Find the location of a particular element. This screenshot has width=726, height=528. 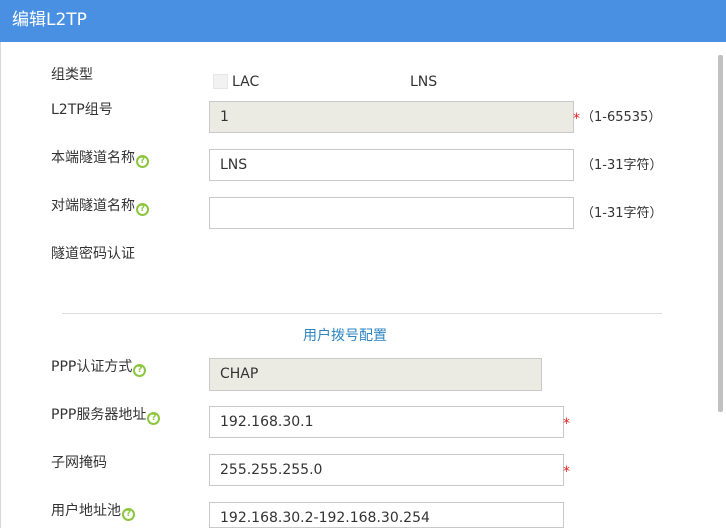

local-tunnel-name-hint: （1-31字符） is located at coordinates (622, 165).